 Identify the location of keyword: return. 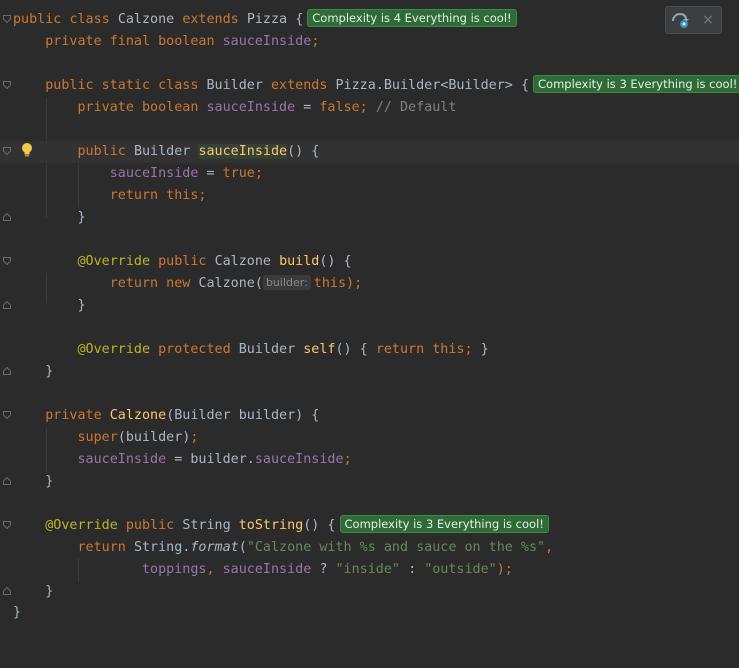
(101, 547).